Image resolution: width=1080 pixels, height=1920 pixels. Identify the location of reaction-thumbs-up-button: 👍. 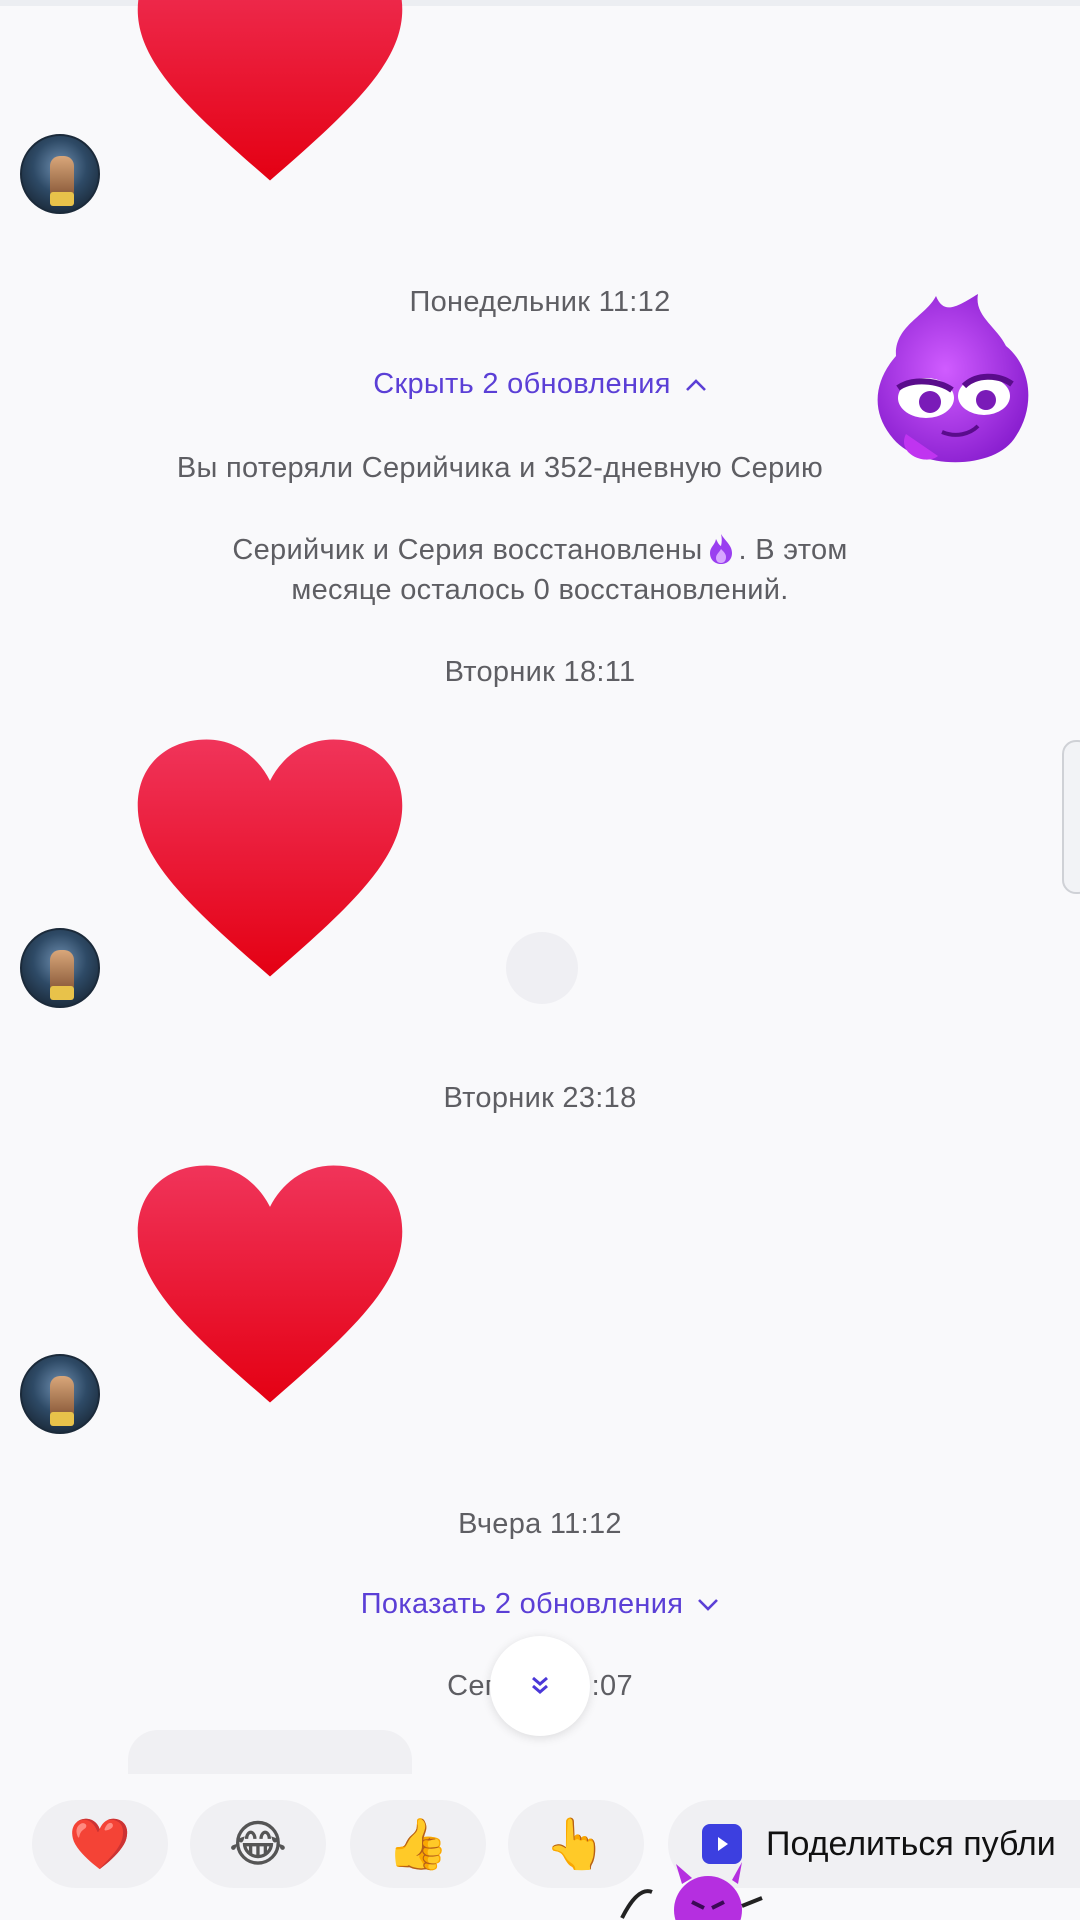
(418, 1844).